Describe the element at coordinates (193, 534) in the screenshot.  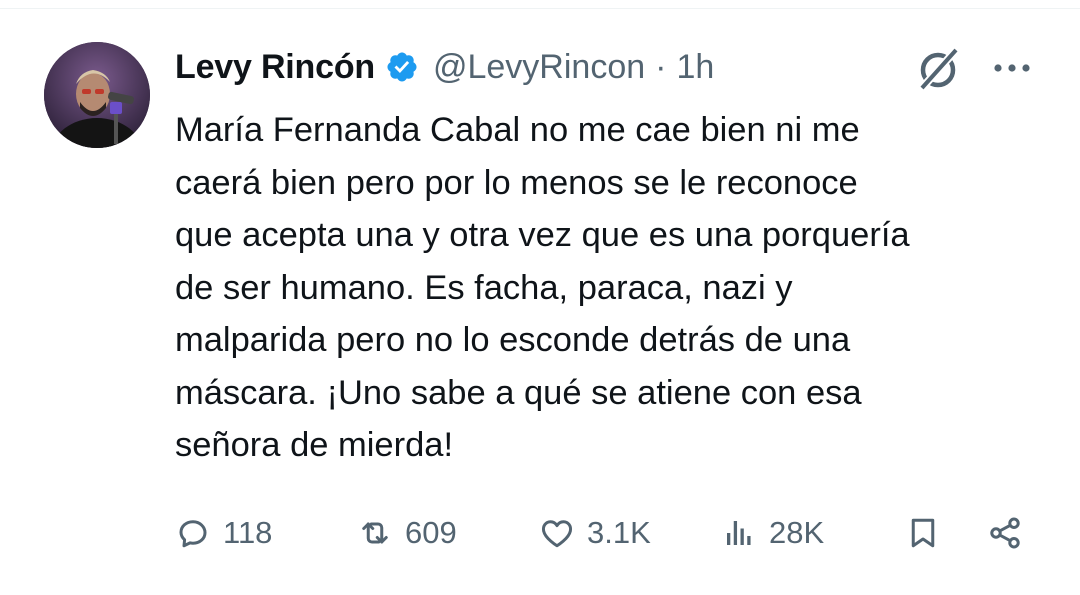
I see `reply-icon` at that location.